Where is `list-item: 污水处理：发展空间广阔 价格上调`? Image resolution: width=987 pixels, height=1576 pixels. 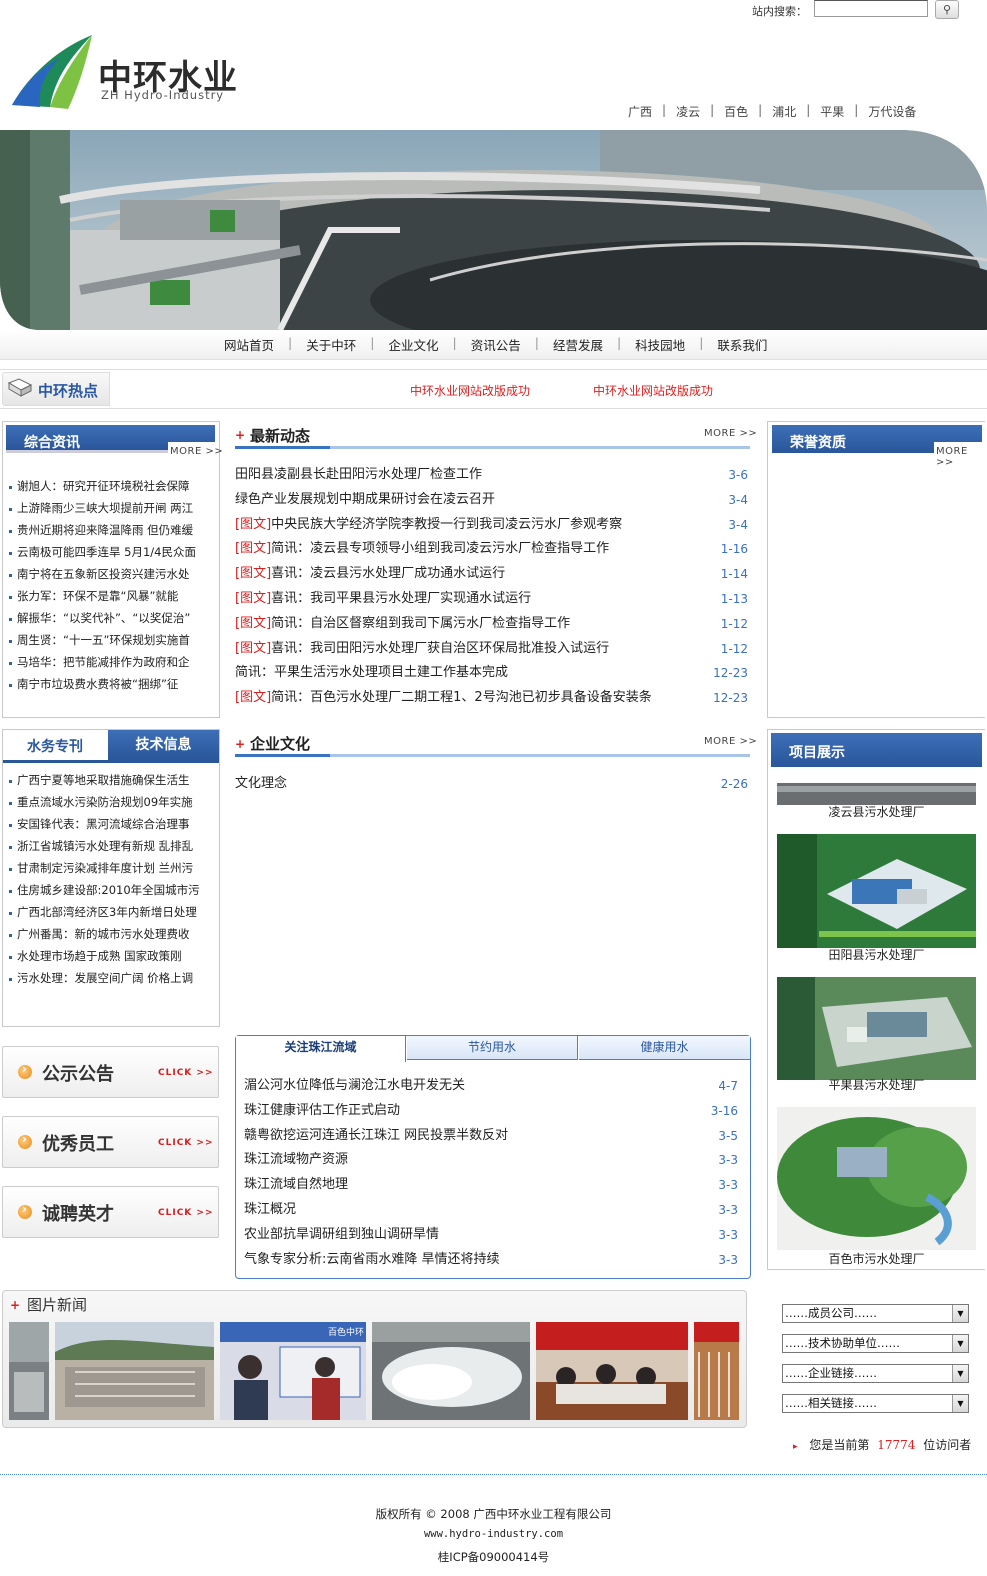 list-item: 污水处理：发展空间广阔 价格上调 is located at coordinates (111, 978).